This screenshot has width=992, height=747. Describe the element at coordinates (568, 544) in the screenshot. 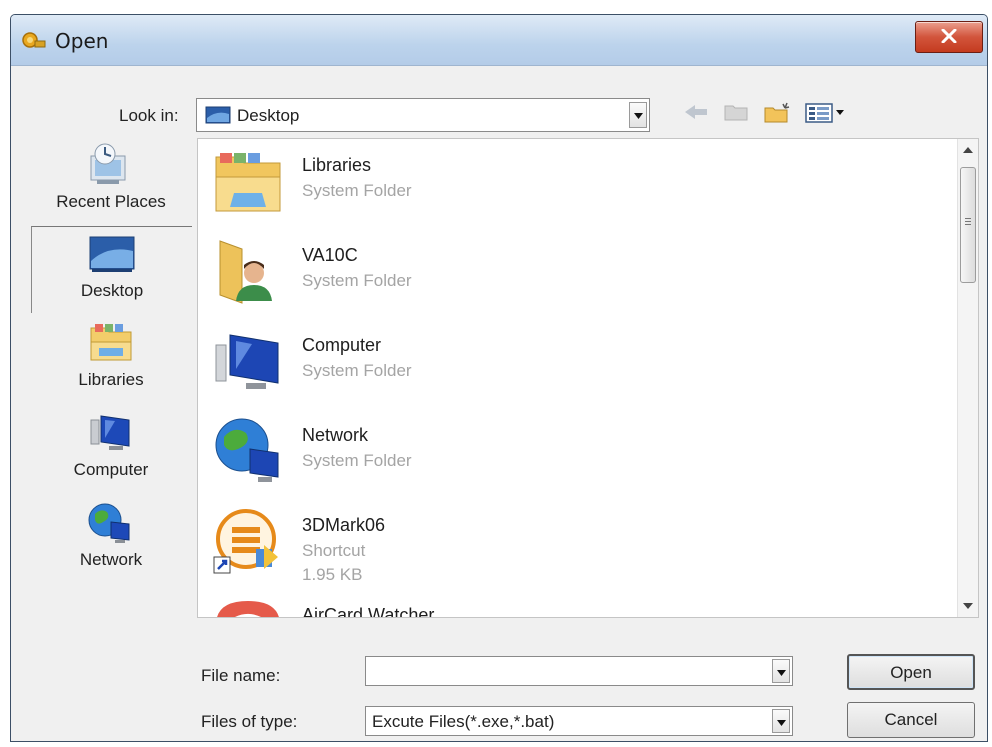

I see `list-item: 3DMark06 Shortcut 1.95 KB` at that location.